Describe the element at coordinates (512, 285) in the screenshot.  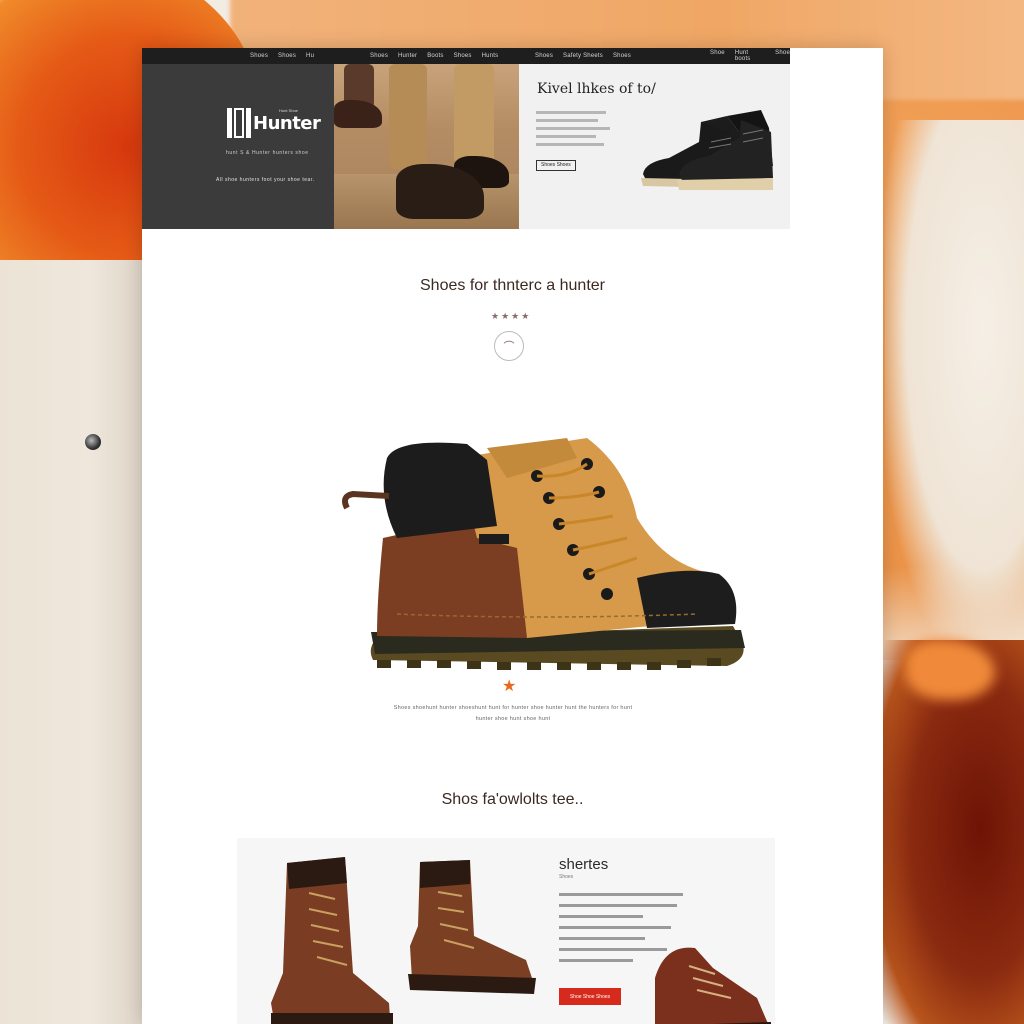
I see `section-title: Shoes for thnterc a hunter` at that location.